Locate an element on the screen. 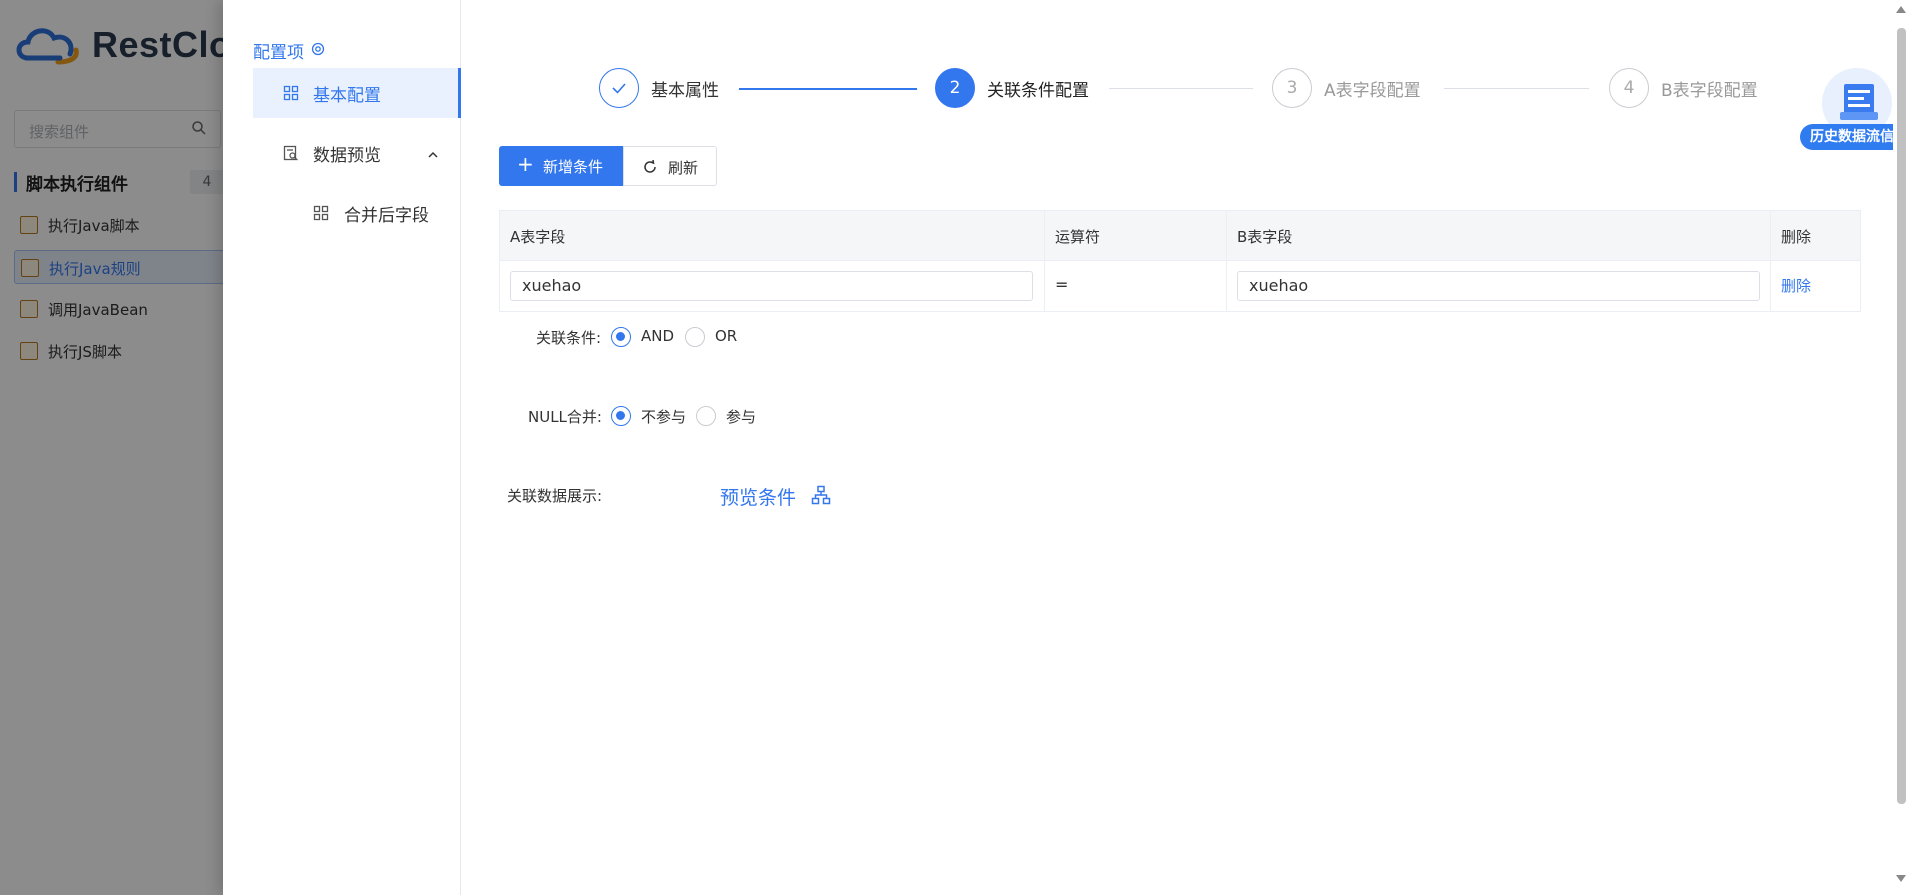 The image size is (1910, 895). step-label: B表字段配置 is located at coordinates (1709, 91).